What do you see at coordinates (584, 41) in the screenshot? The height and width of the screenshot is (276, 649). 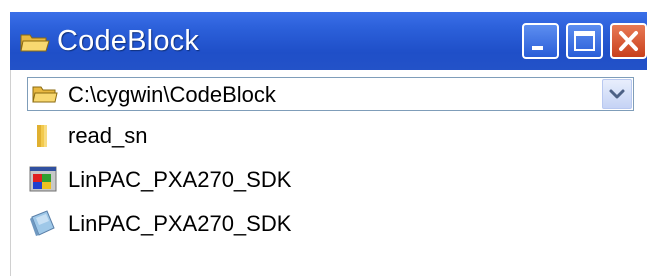 I see `maximize-button` at bounding box center [584, 41].